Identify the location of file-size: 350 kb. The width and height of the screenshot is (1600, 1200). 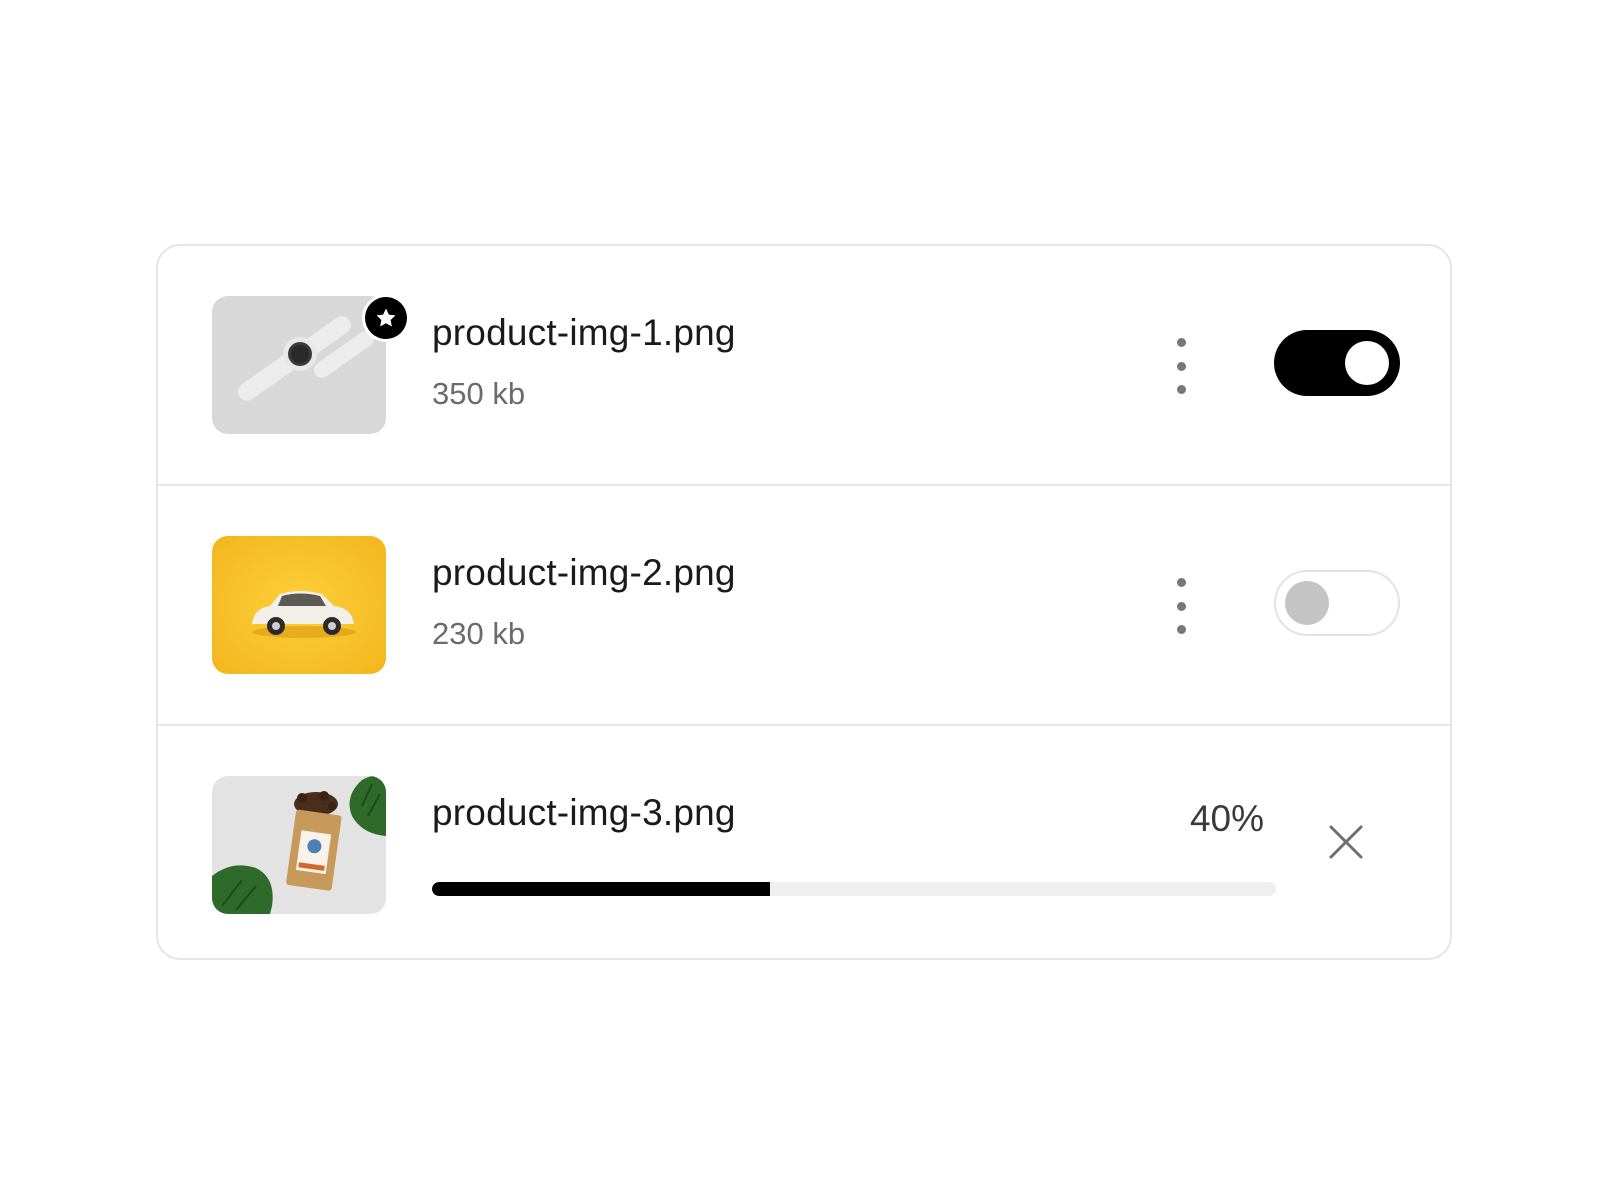
(479, 393).